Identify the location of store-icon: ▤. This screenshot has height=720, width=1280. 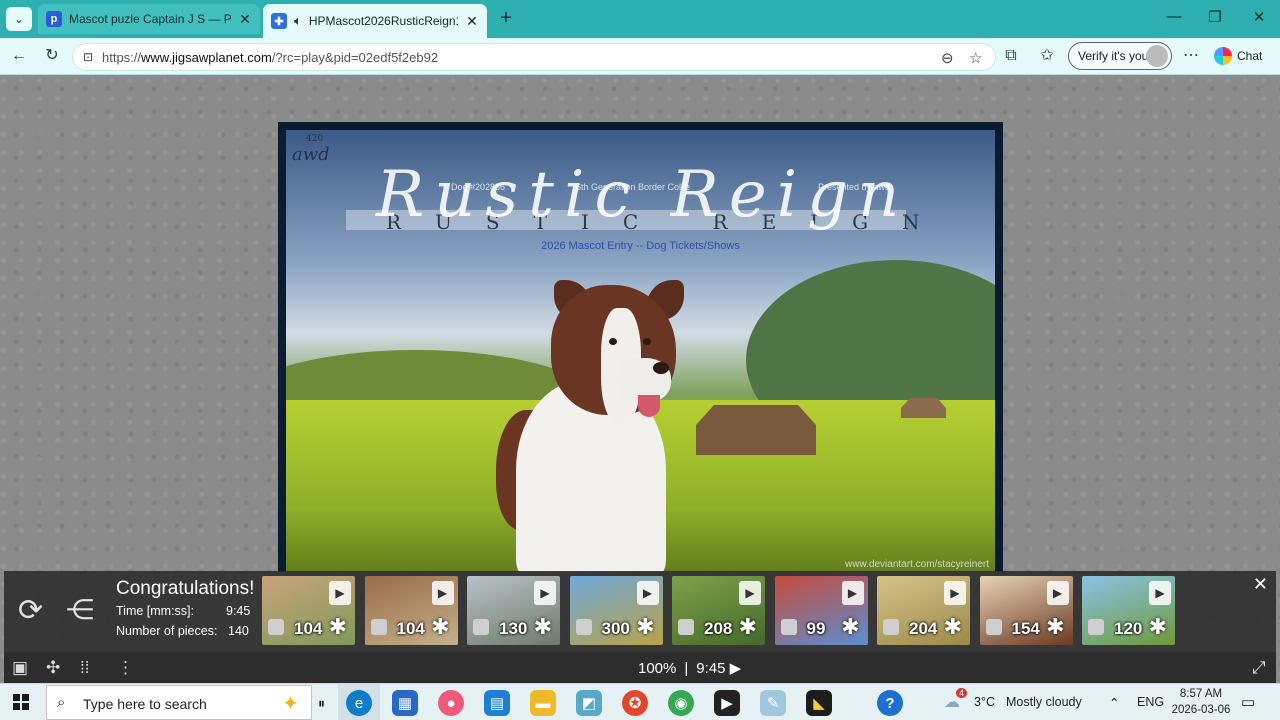
(497, 703).